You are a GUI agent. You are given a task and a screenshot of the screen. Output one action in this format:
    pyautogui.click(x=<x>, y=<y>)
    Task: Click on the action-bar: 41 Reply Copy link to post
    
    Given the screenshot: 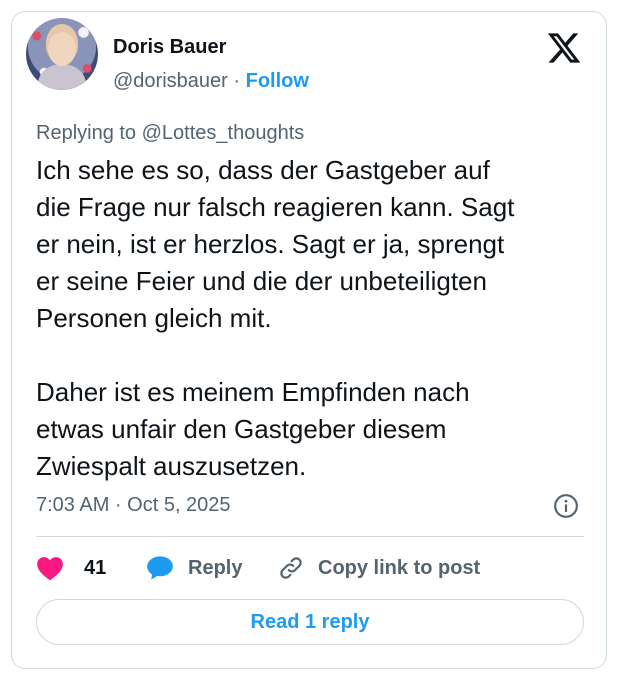 What is the action you would take?
    pyautogui.click(x=316, y=568)
    